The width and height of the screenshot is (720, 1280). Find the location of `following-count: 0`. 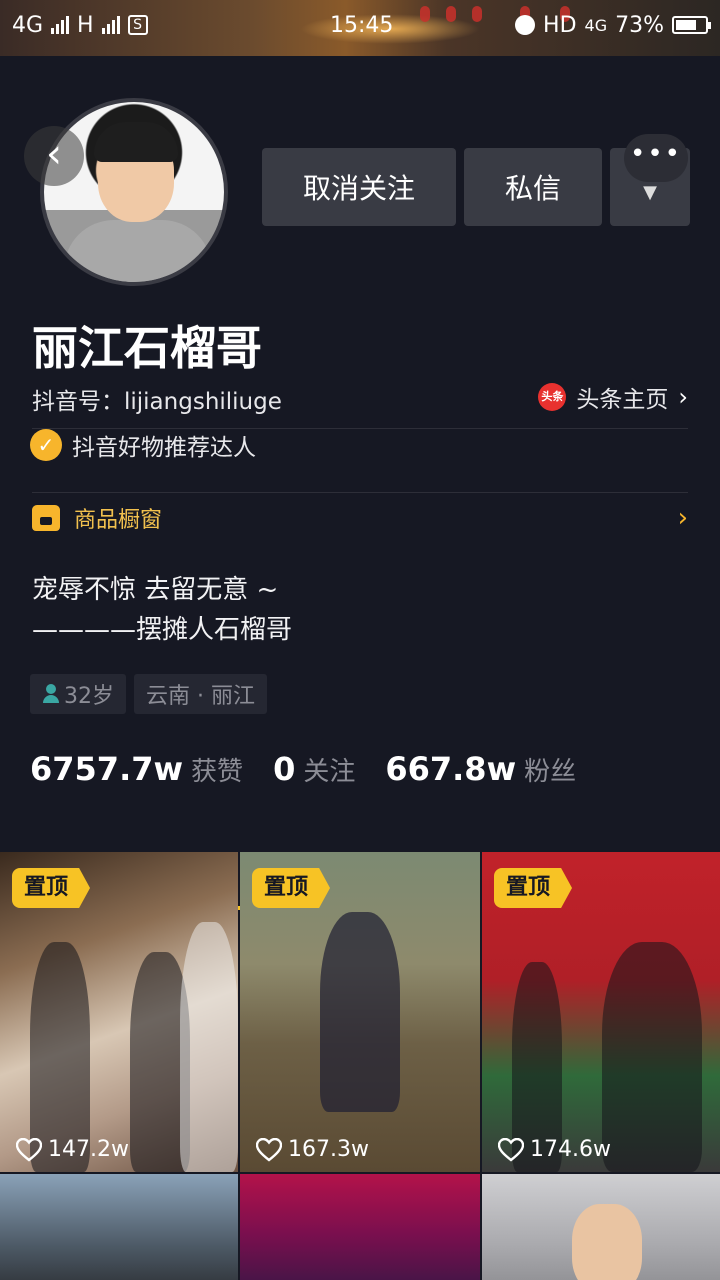

following-count: 0 is located at coordinates (284, 769).